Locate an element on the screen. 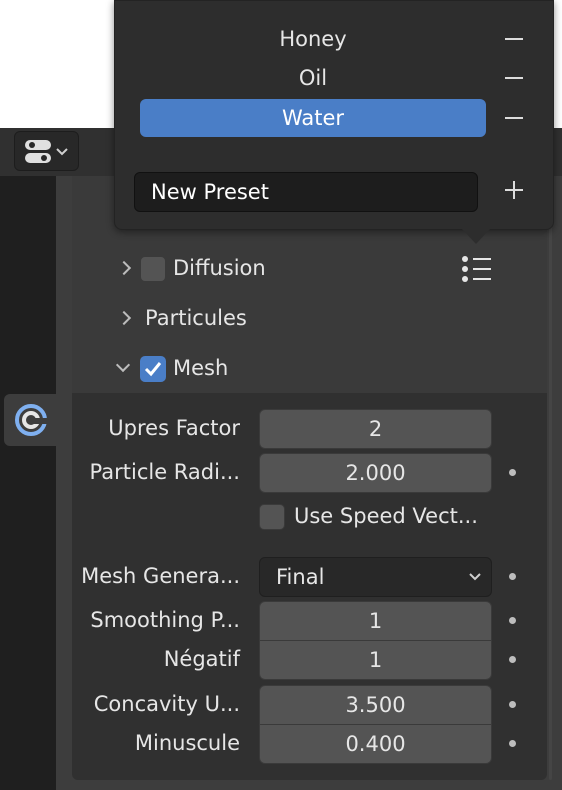 This screenshot has height=790, width=562. use-speed-vectors-checkbox is located at coordinates (272, 517).